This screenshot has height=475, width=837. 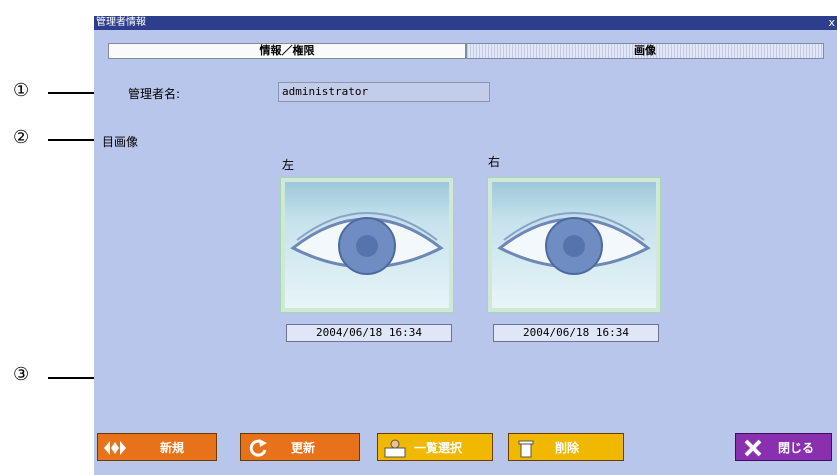 What do you see at coordinates (526, 449) in the screenshot?
I see `trash-icon` at bounding box center [526, 449].